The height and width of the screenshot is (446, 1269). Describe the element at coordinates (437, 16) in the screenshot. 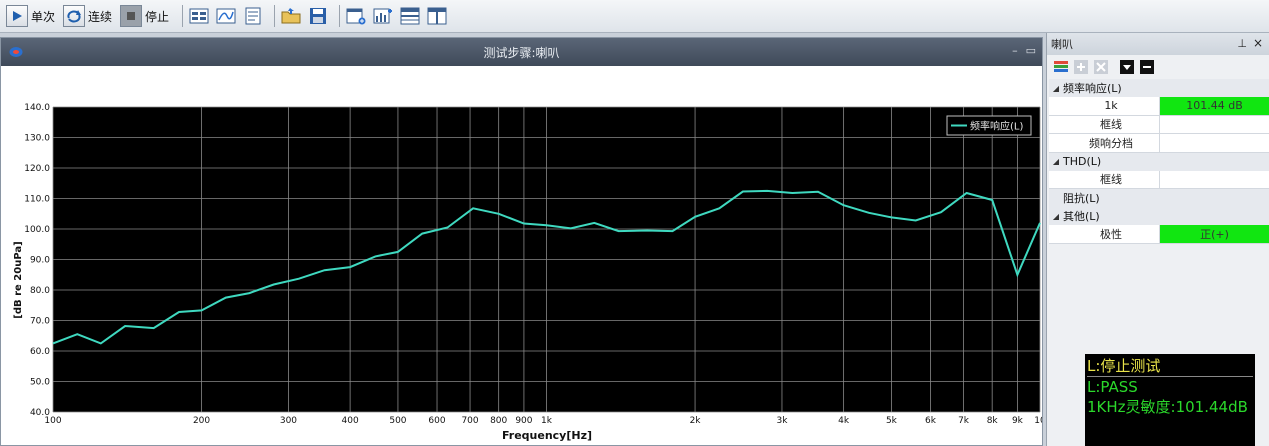

I see `split-vertical-icon` at that location.